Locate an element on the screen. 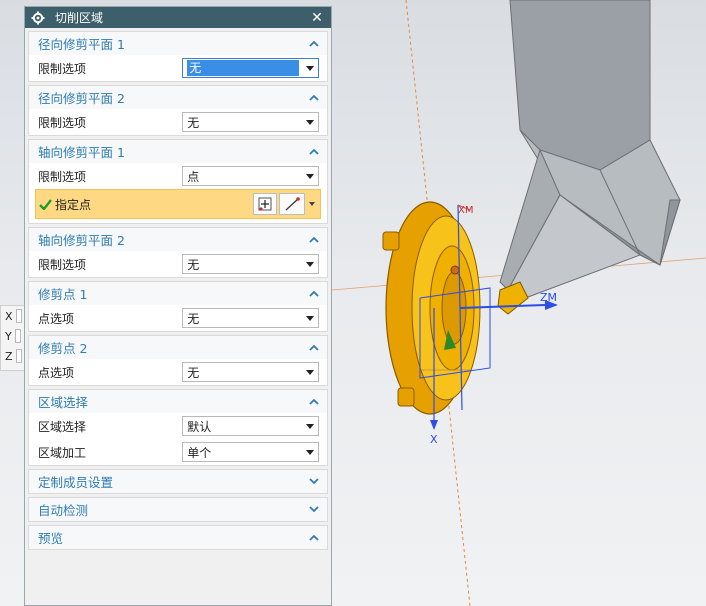  specify-point-row: 指定点 is located at coordinates (178, 204).